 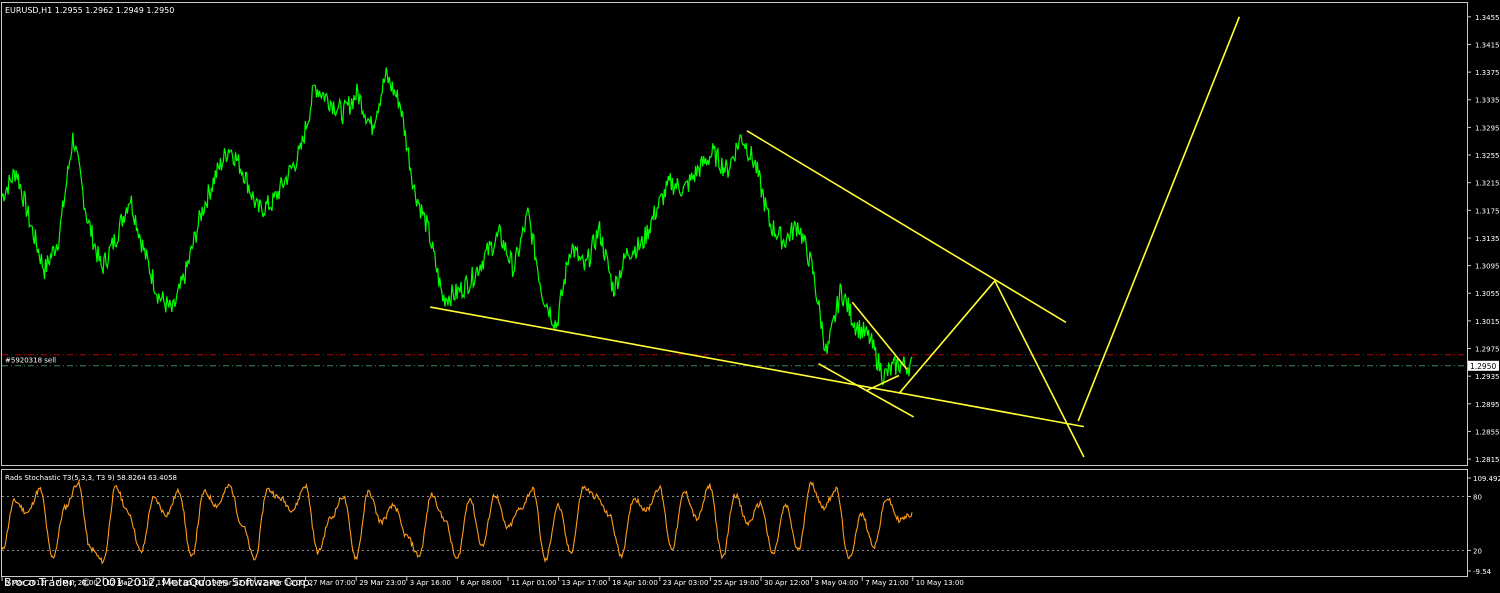 What do you see at coordinates (332, 583) in the screenshot?
I see `time-tick-label: 27 Mar 07:00` at bounding box center [332, 583].